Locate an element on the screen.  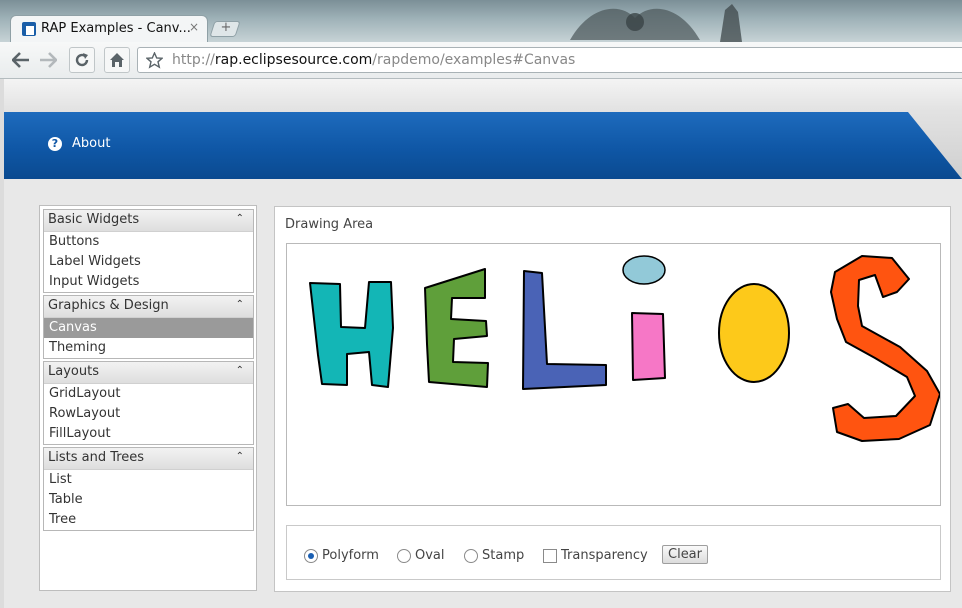
nav-group-title: Lists and Trees is located at coordinates (96, 457).